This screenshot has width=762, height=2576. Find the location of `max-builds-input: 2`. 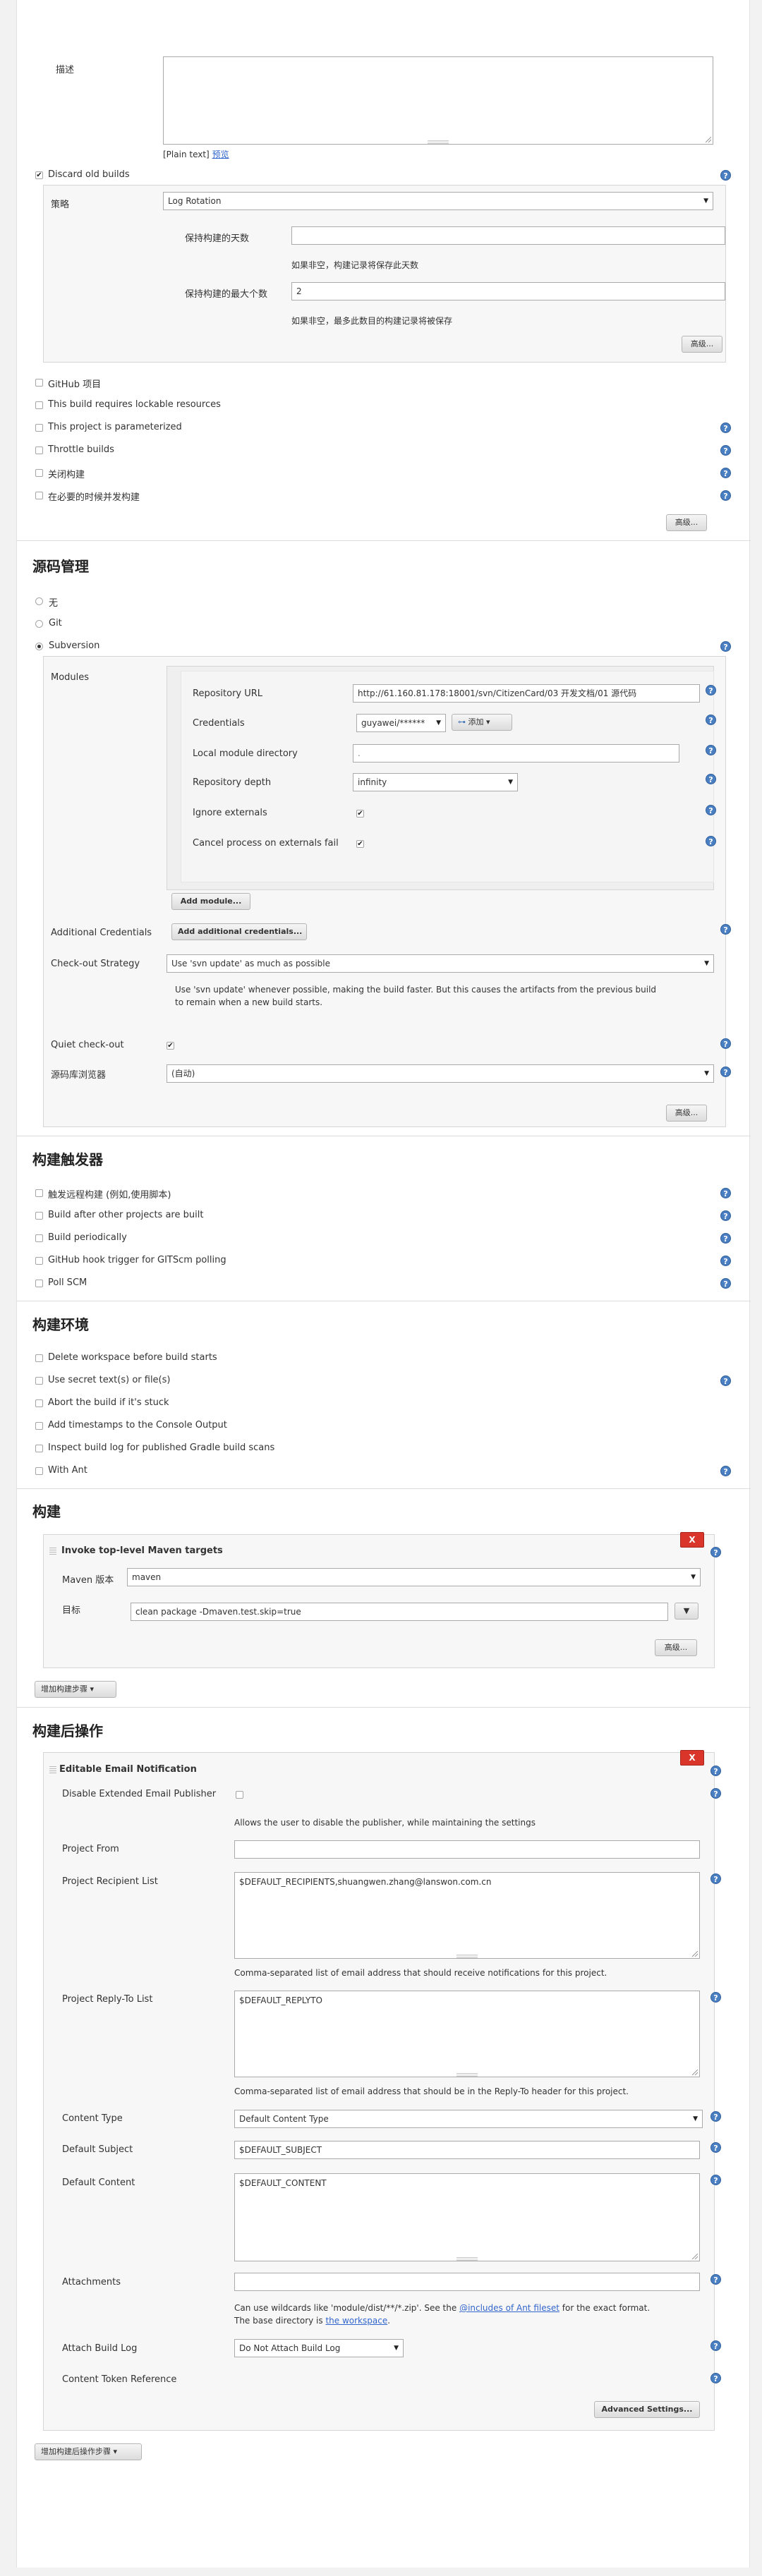

max-builds-input: 2 is located at coordinates (508, 291).